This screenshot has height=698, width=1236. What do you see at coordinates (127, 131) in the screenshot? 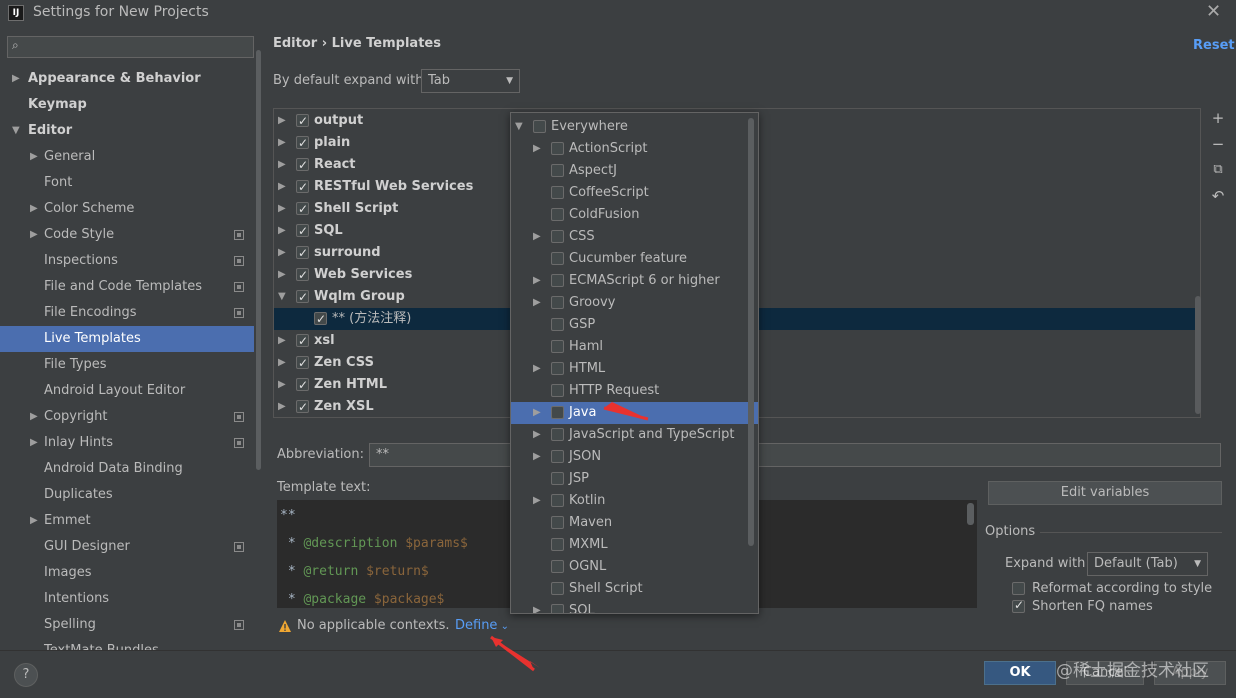
I see `sidebar-item: ▼ Editor` at bounding box center [127, 131].